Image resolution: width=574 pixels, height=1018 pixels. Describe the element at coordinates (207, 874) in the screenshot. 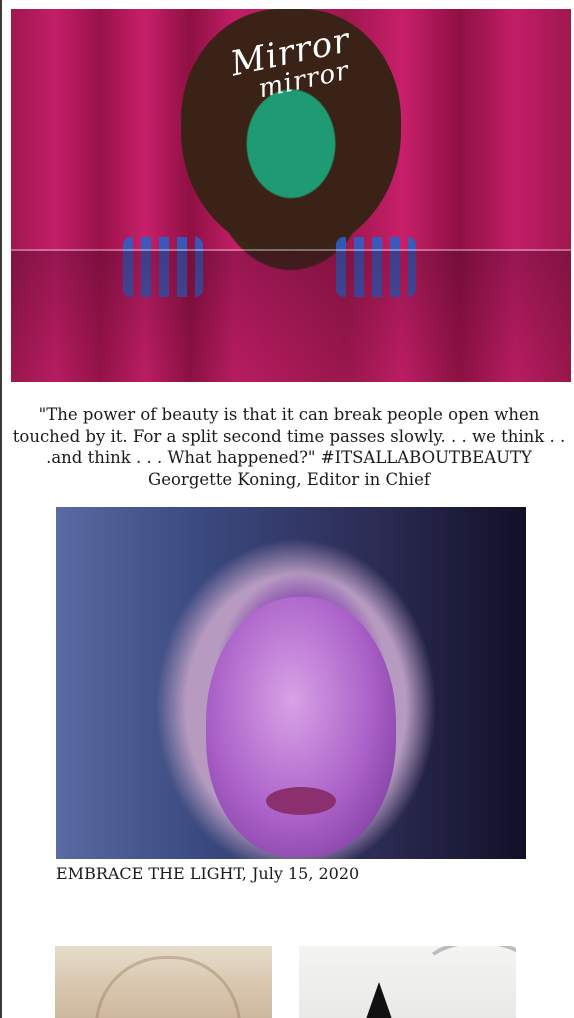

I see `featured-article-caption: EMBRACE THE LIGHT, July 15, 2020` at that location.